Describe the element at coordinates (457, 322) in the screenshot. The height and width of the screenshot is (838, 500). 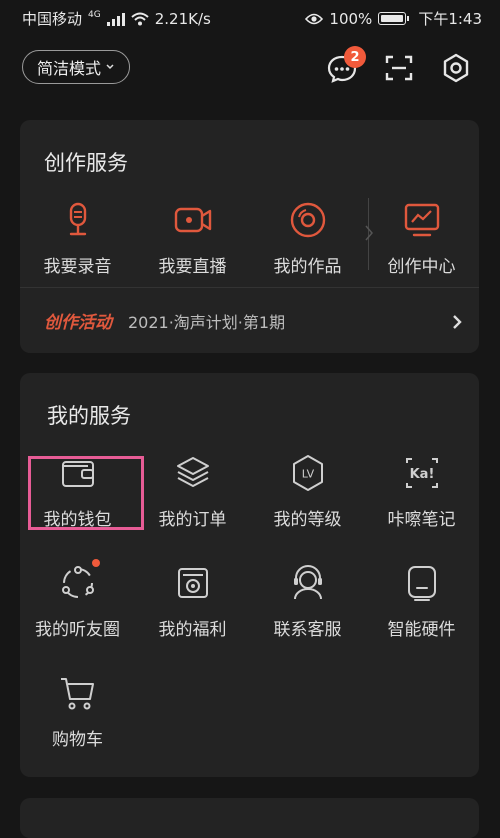
I see `chevron-right-icon` at that location.